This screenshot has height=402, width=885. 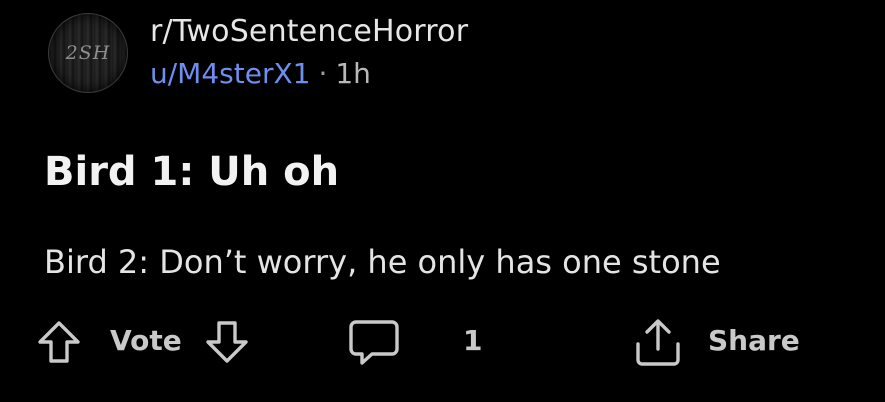 What do you see at coordinates (191, 172) in the screenshot?
I see `post-title: Bird 1: Uh oh` at bounding box center [191, 172].